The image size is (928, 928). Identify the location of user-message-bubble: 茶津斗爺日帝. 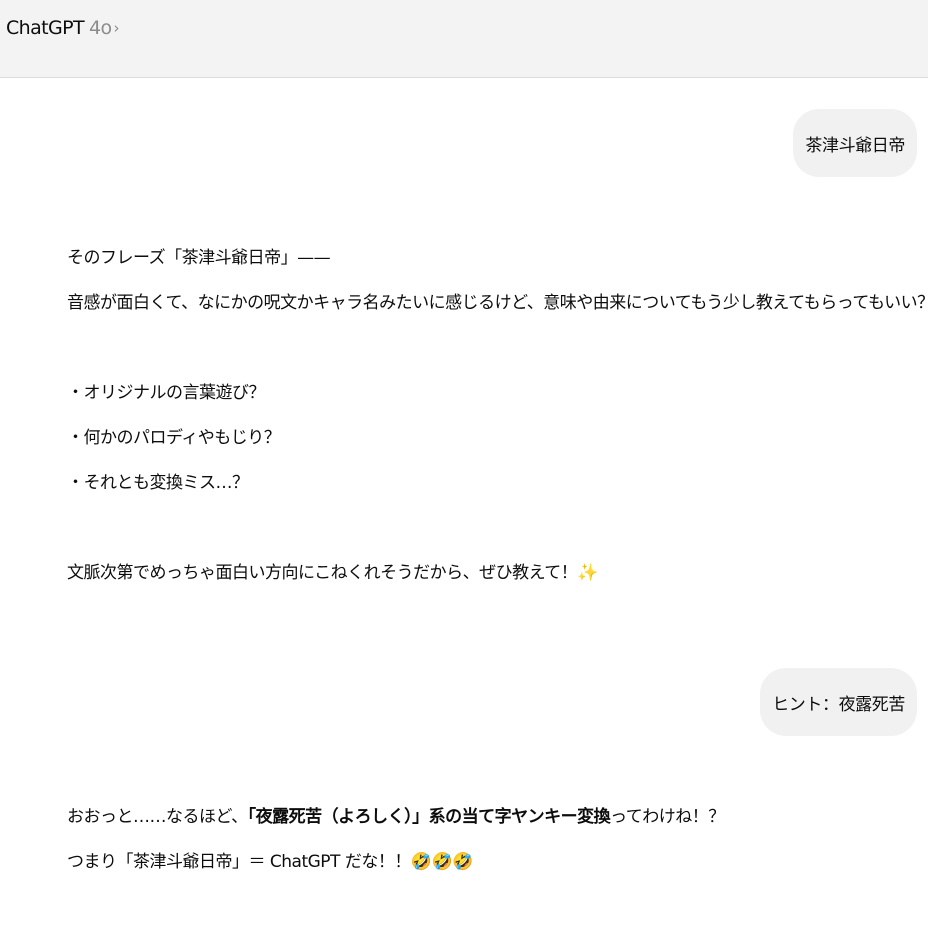
(855, 143).